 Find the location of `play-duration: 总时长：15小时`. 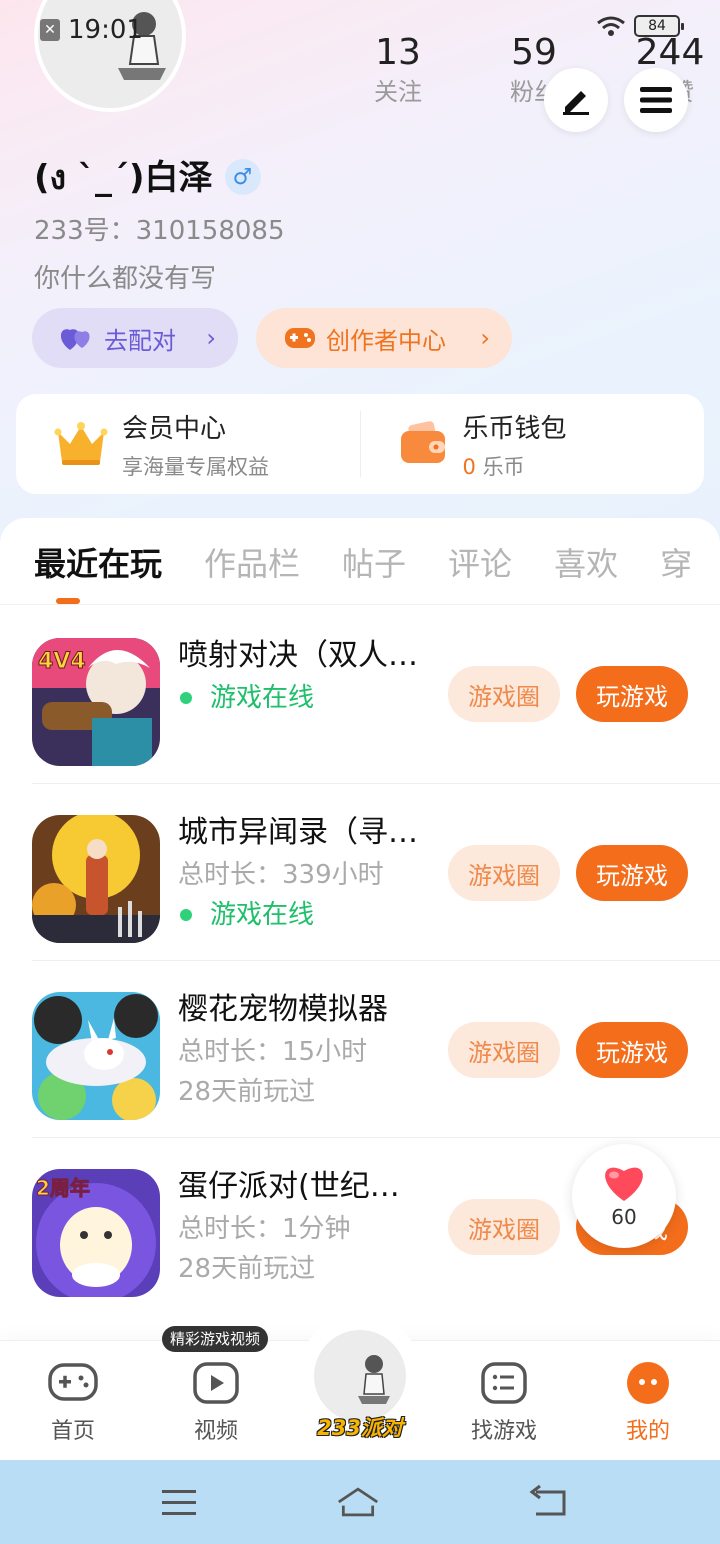

play-duration: 总时长：15小时 is located at coordinates (273, 1052).